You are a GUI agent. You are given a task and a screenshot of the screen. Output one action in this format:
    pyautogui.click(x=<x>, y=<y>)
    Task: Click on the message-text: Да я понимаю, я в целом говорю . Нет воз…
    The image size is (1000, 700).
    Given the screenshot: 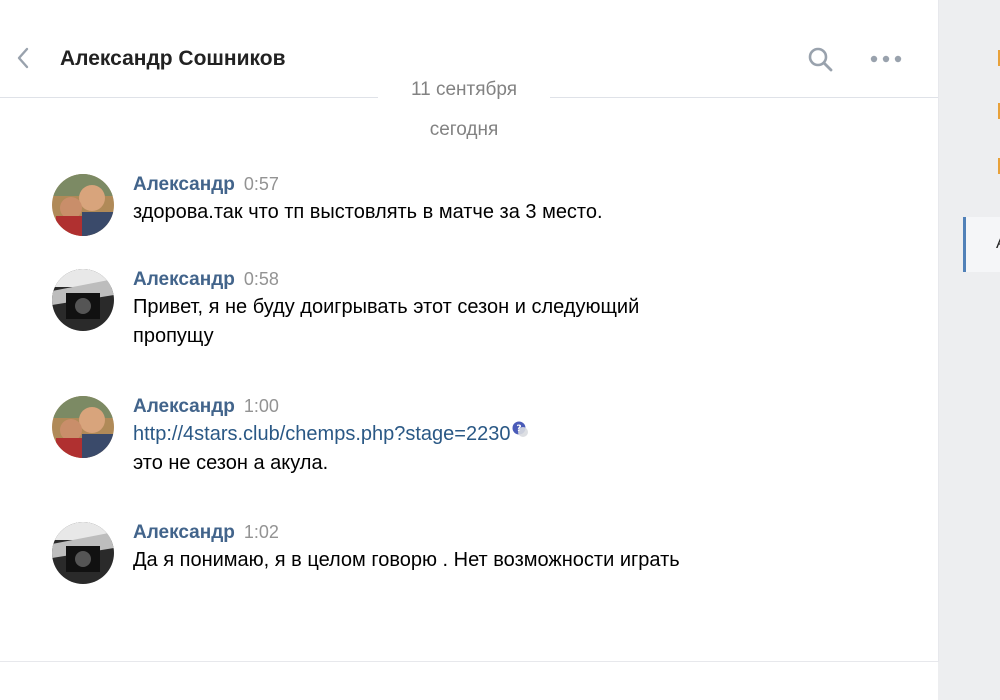 What is the action you would take?
    pyautogui.click(x=406, y=560)
    